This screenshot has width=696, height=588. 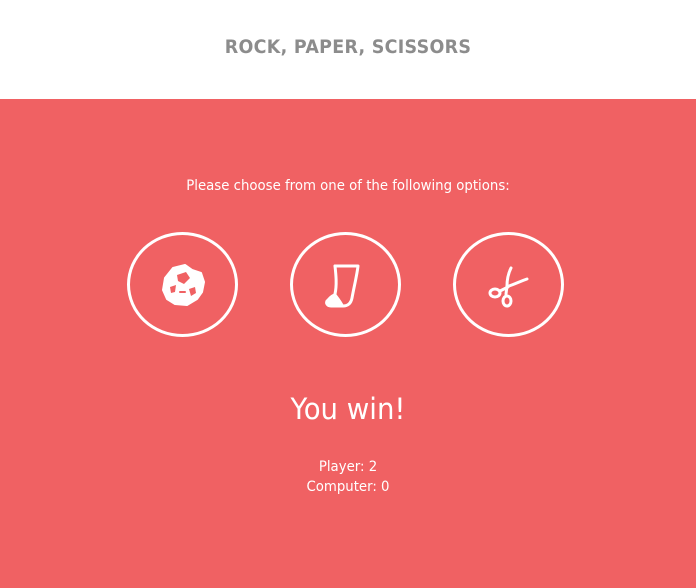 I want to click on paper-icon, so click(x=341, y=285).